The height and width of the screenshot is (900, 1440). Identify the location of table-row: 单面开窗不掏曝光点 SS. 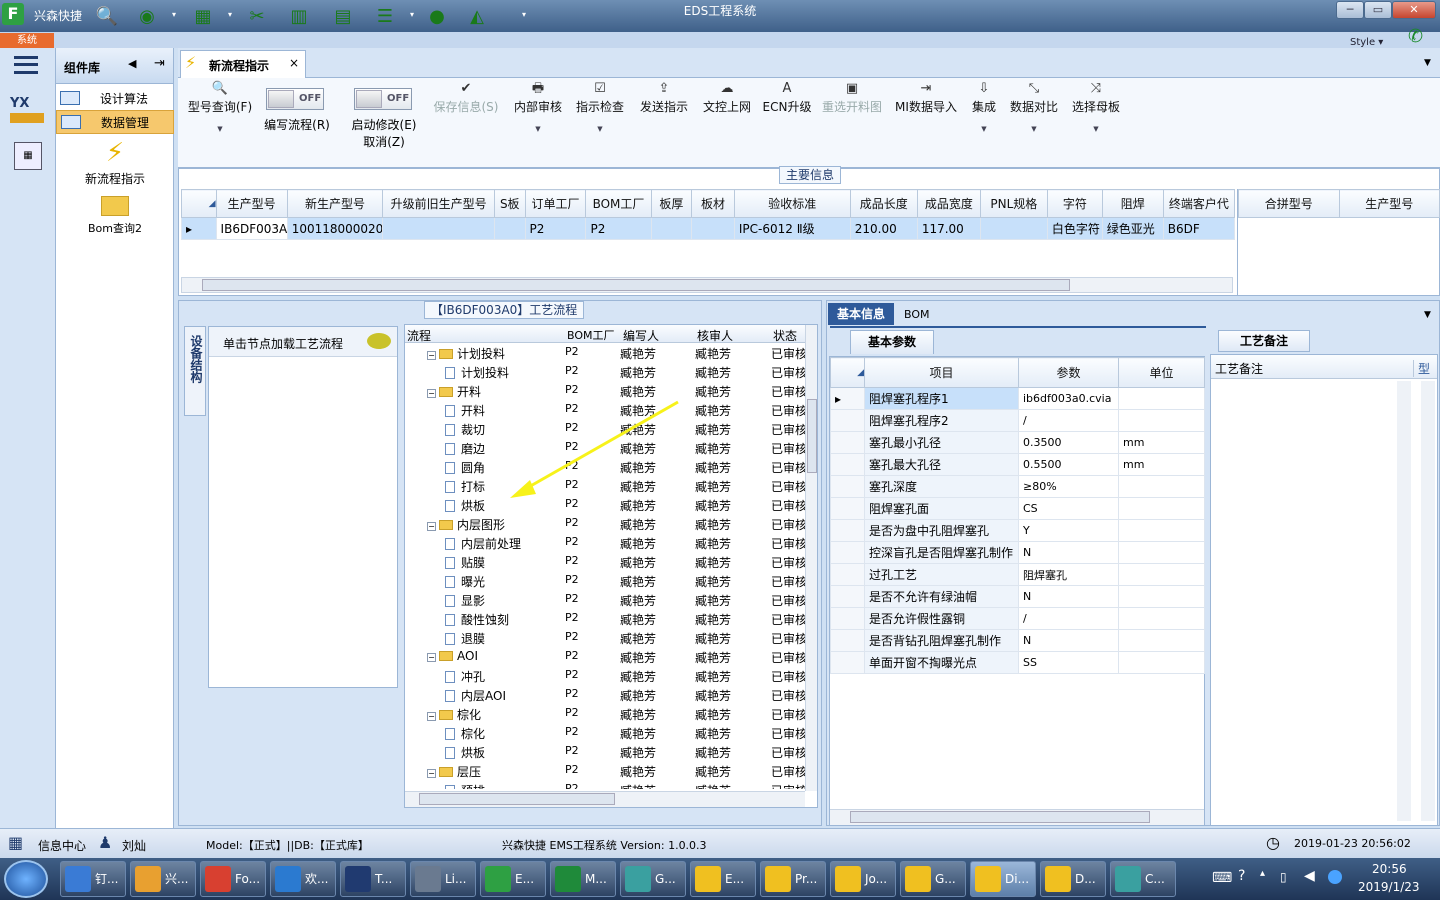
(1017, 662).